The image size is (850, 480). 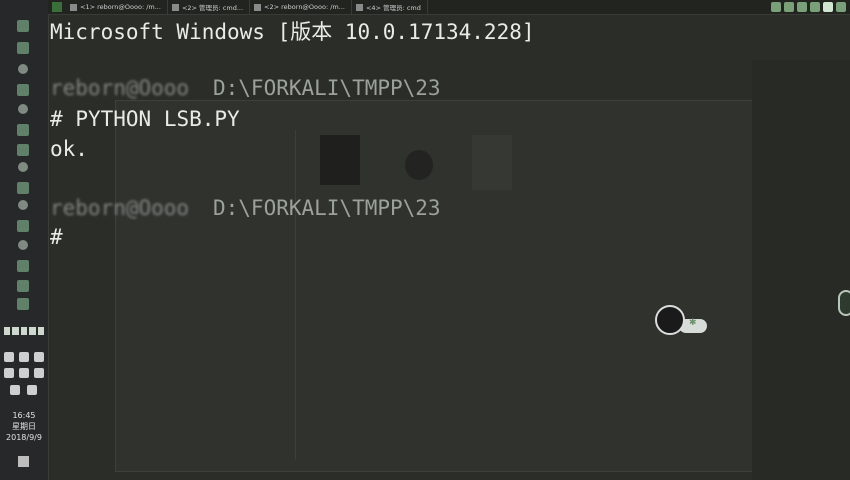 What do you see at coordinates (57, 7) in the screenshot?
I see `app-logo-icon` at bounding box center [57, 7].